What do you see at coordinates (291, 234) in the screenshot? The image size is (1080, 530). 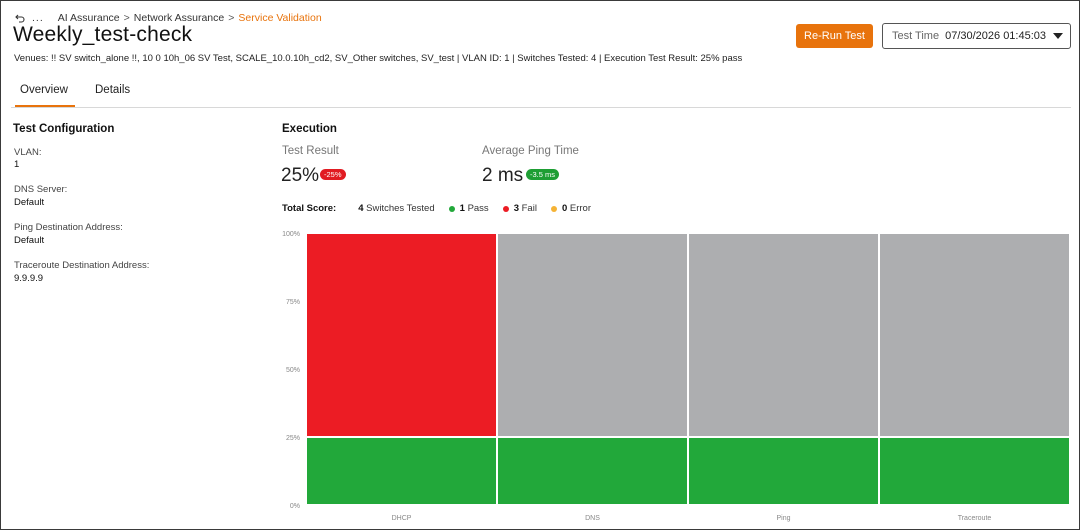 I see `y-tick-label: 100%` at bounding box center [291, 234].